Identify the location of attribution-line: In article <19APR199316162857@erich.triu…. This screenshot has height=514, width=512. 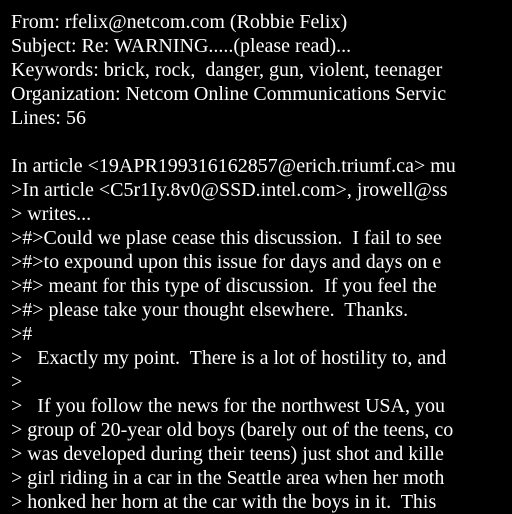
(233, 166).